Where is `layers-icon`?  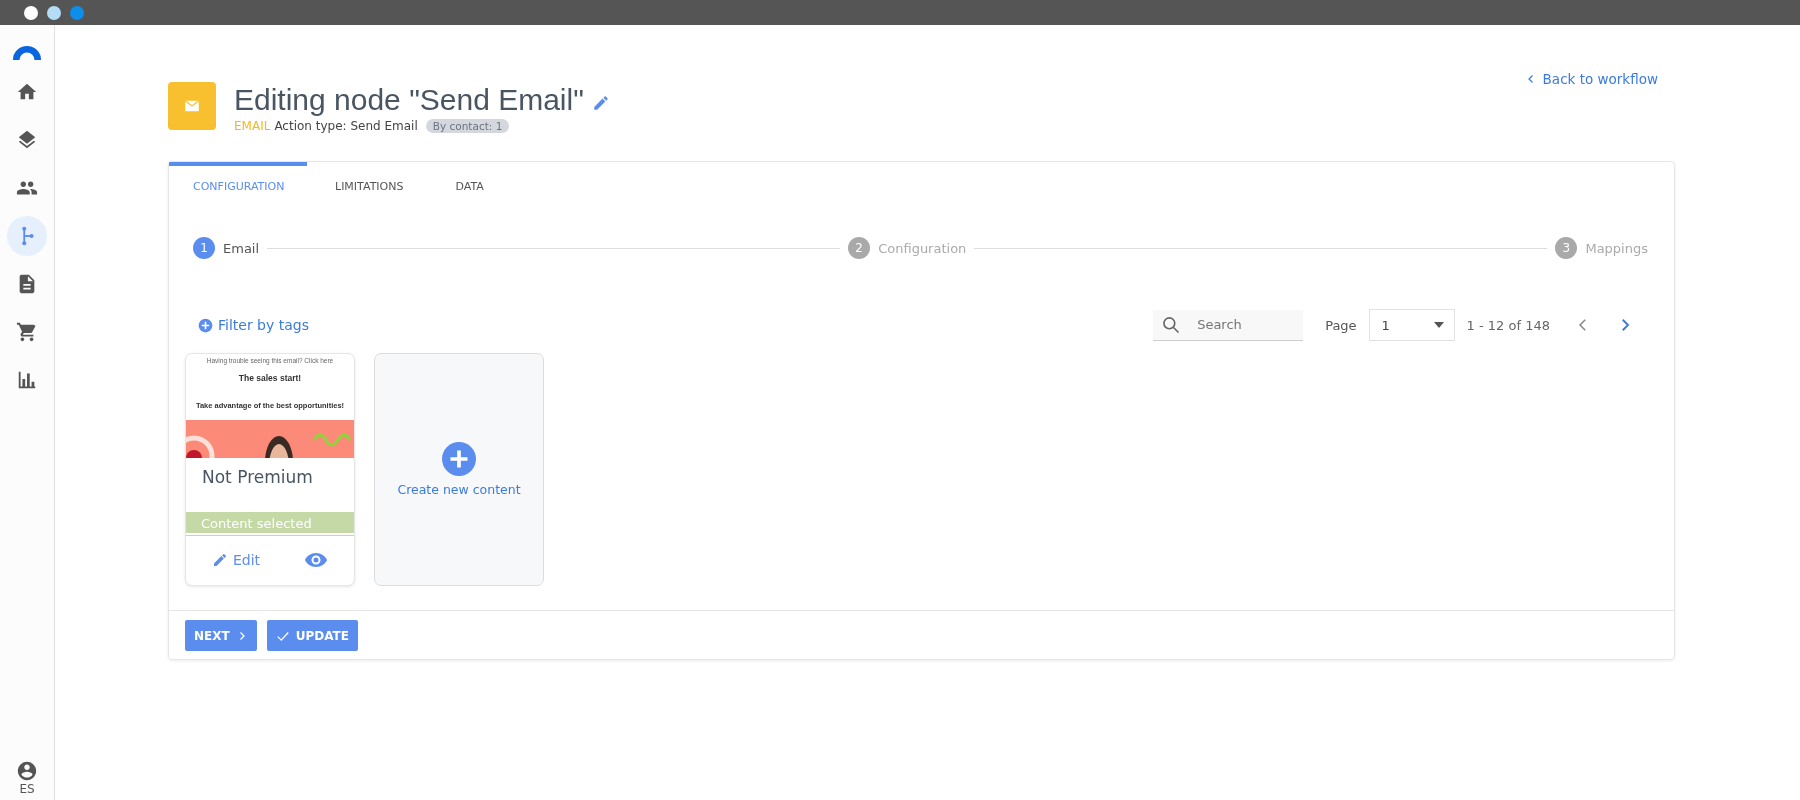
layers-icon is located at coordinates (27, 140).